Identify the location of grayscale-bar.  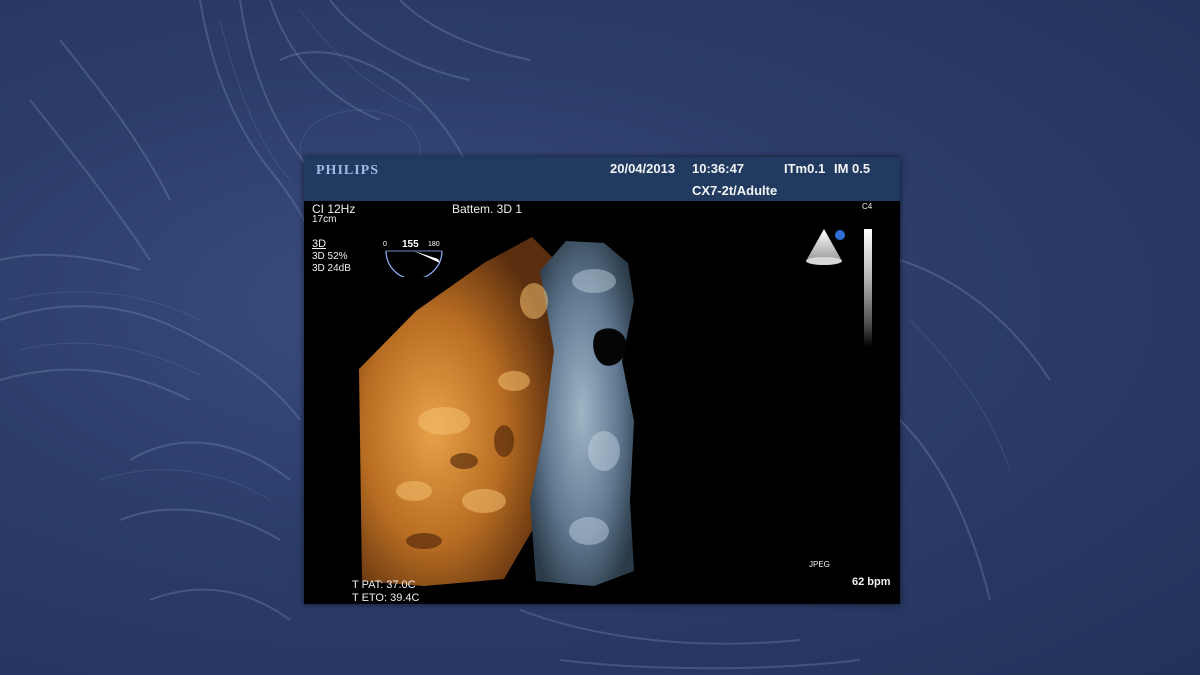
(868, 288).